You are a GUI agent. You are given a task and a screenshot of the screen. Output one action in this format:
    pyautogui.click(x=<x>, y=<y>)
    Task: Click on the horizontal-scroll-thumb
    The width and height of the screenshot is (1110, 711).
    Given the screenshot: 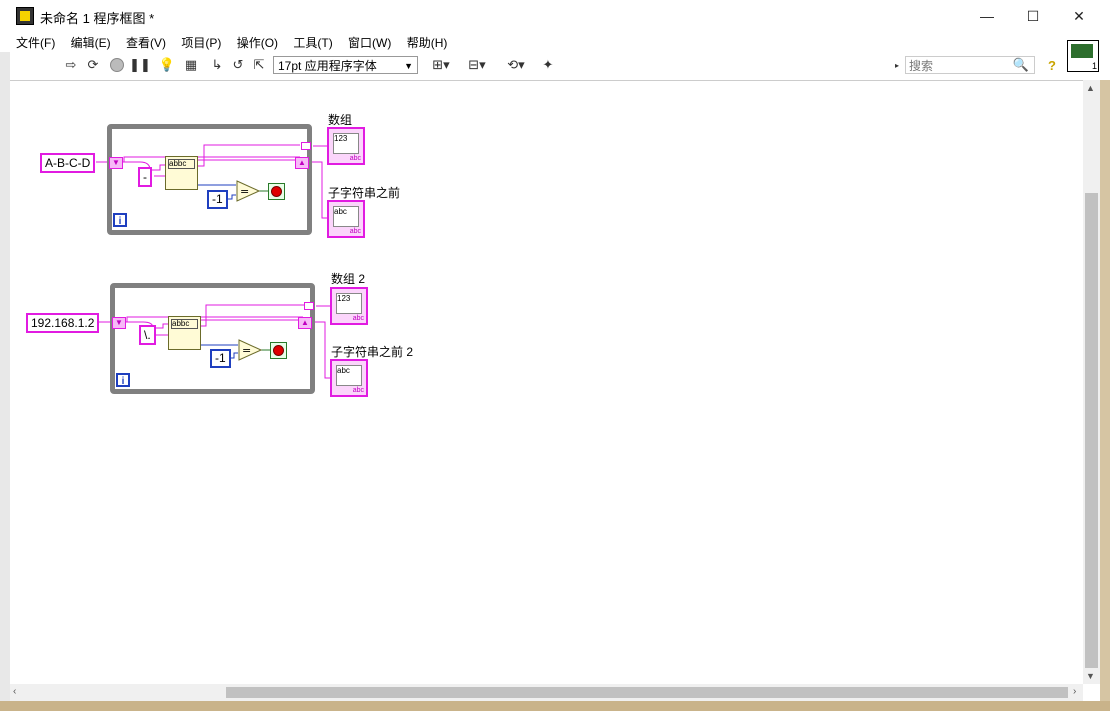 What is the action you would take?
    pyautogui.click(x=647, y=692)
    